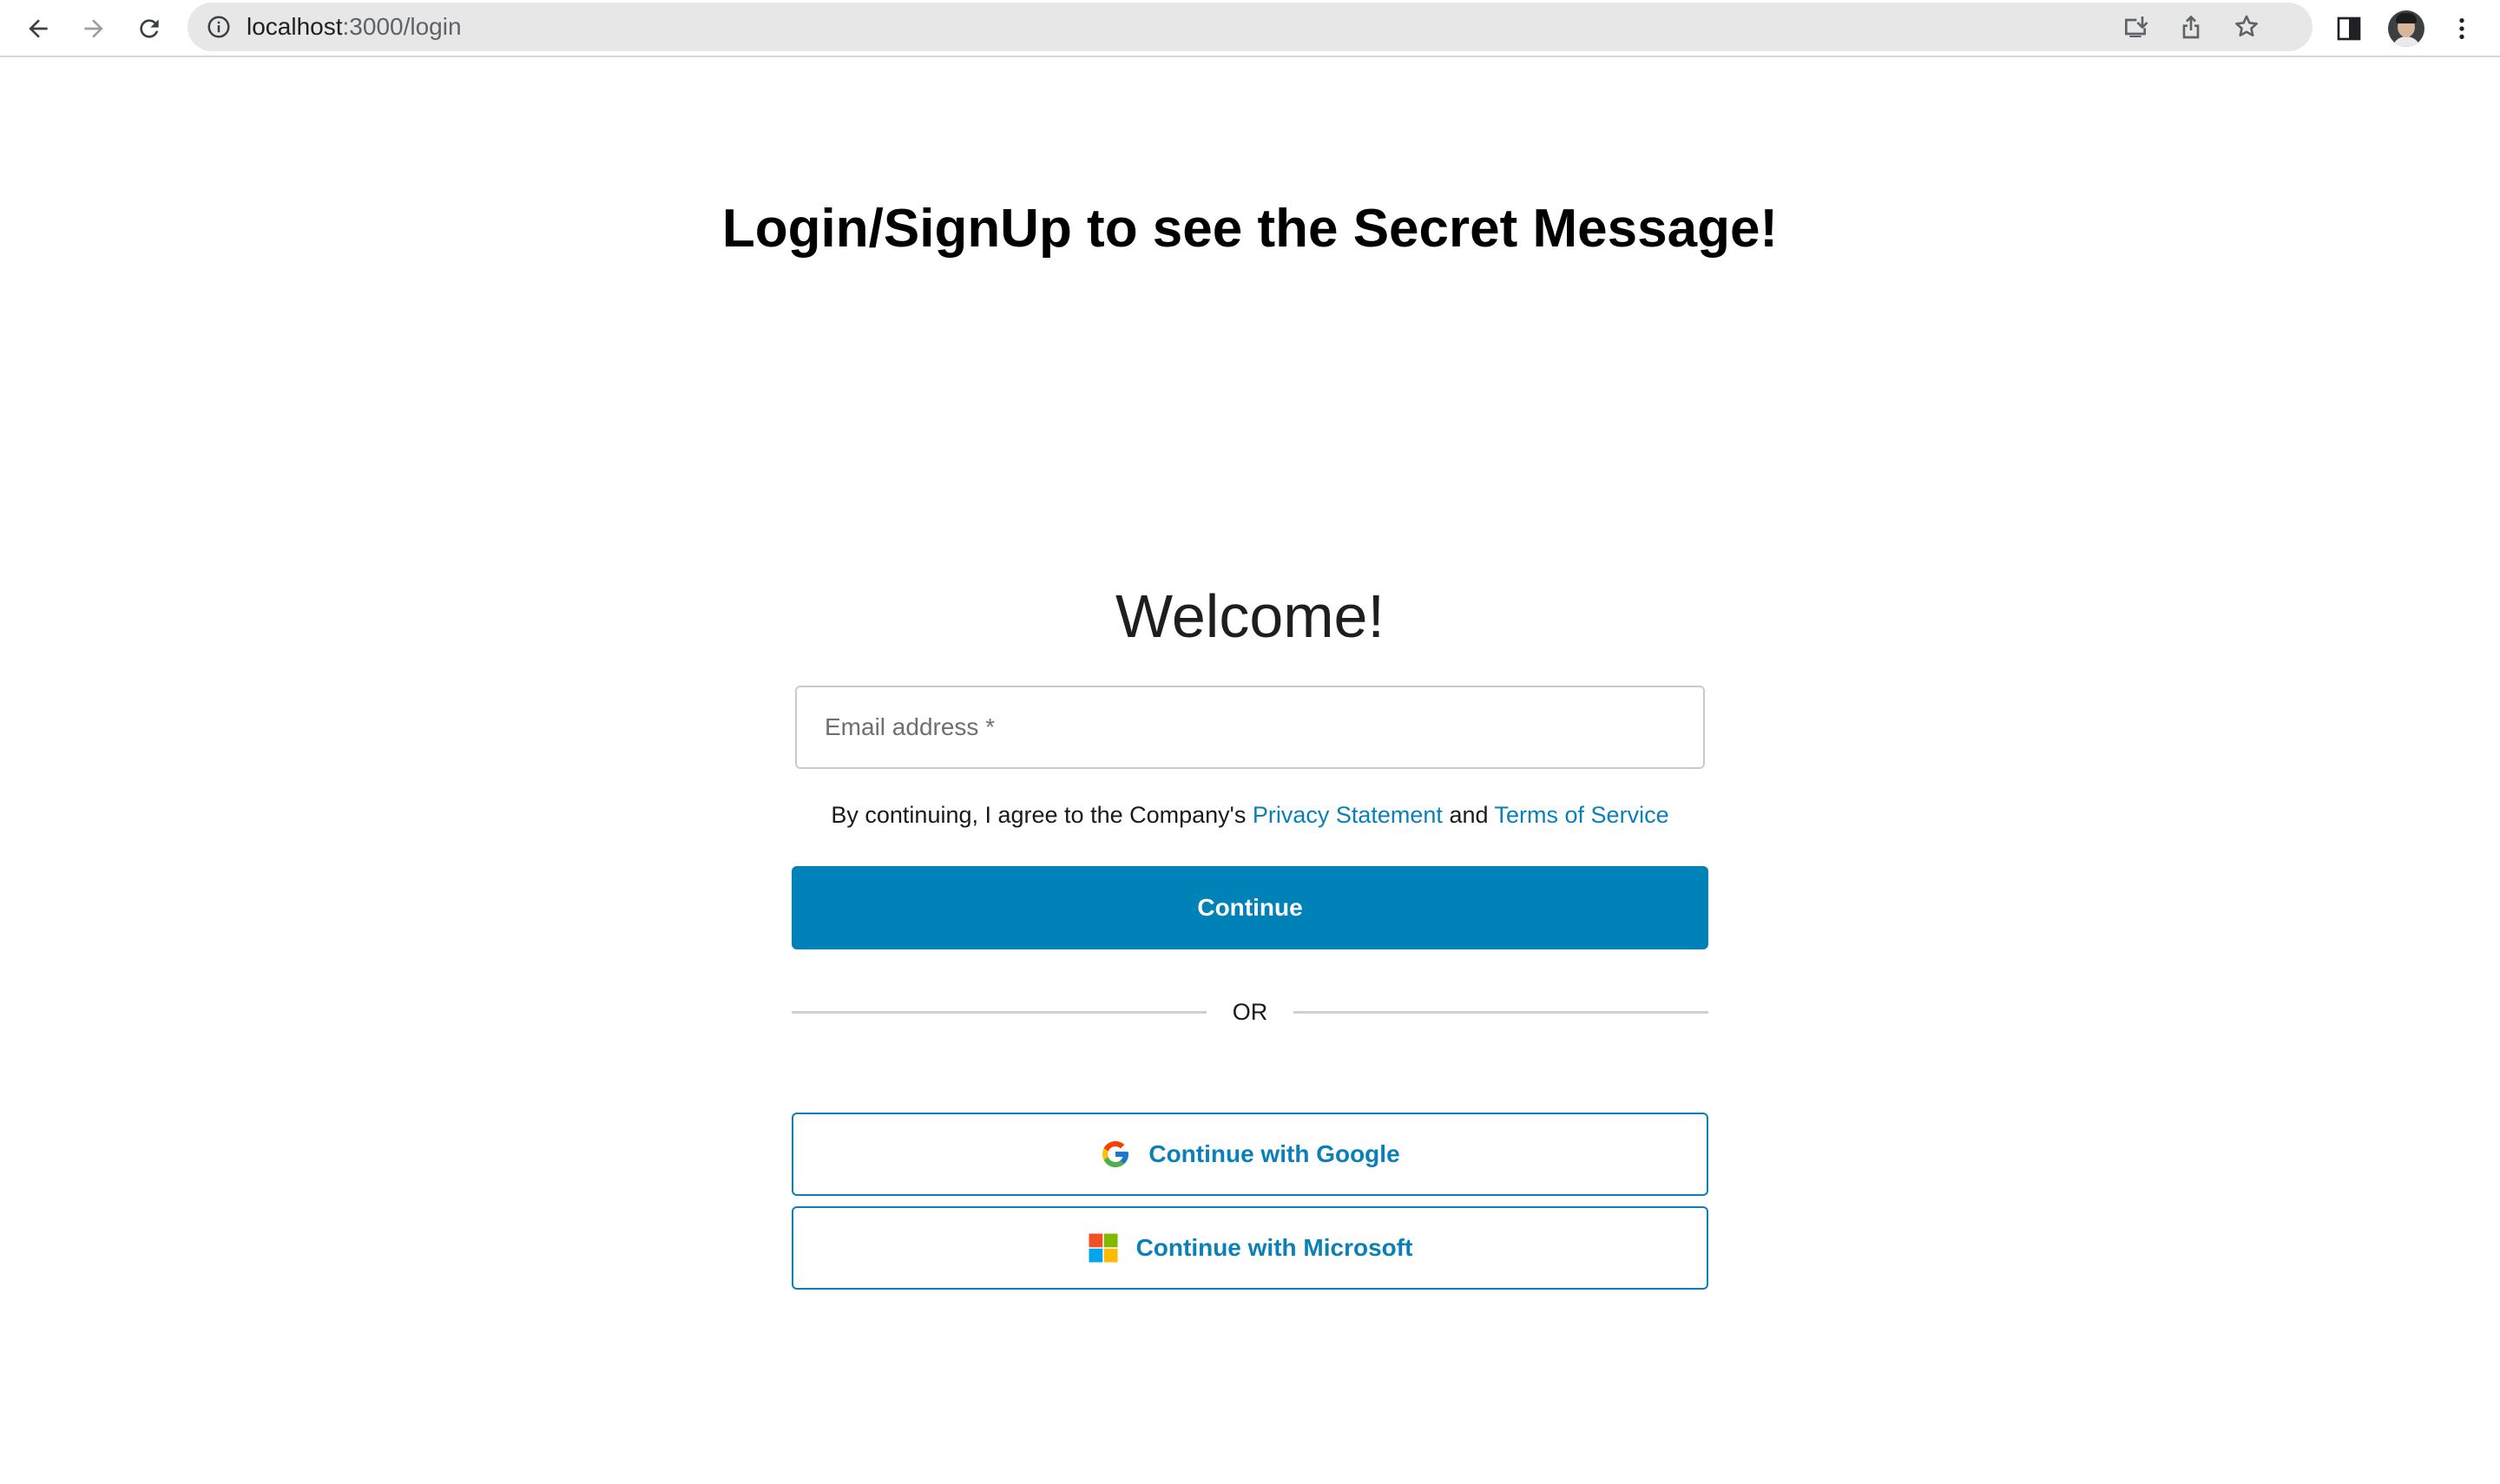 The image size is (2500, 1484). What do you see at coordinates (999, 1012) in the screenshot?
I see `divider-line-left` at bounding box center [999, 1012].